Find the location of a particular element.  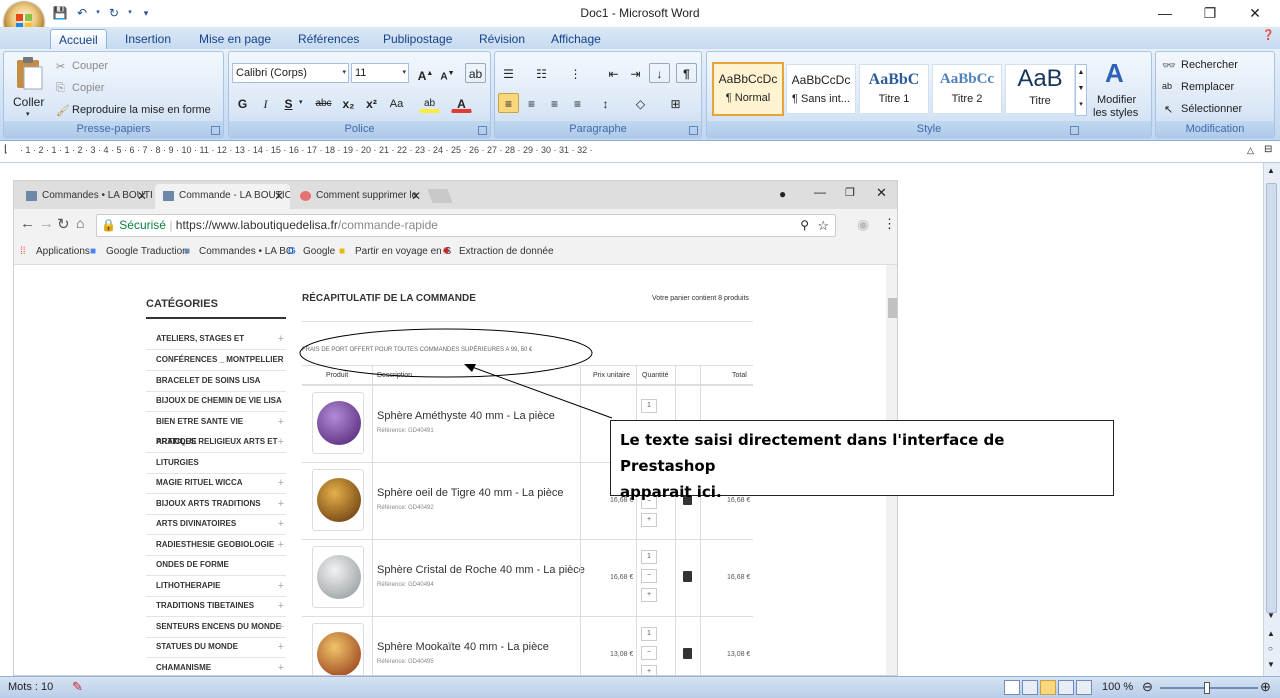

zoom-out-icon: ⊖ is located at coordinates (1147, 687).